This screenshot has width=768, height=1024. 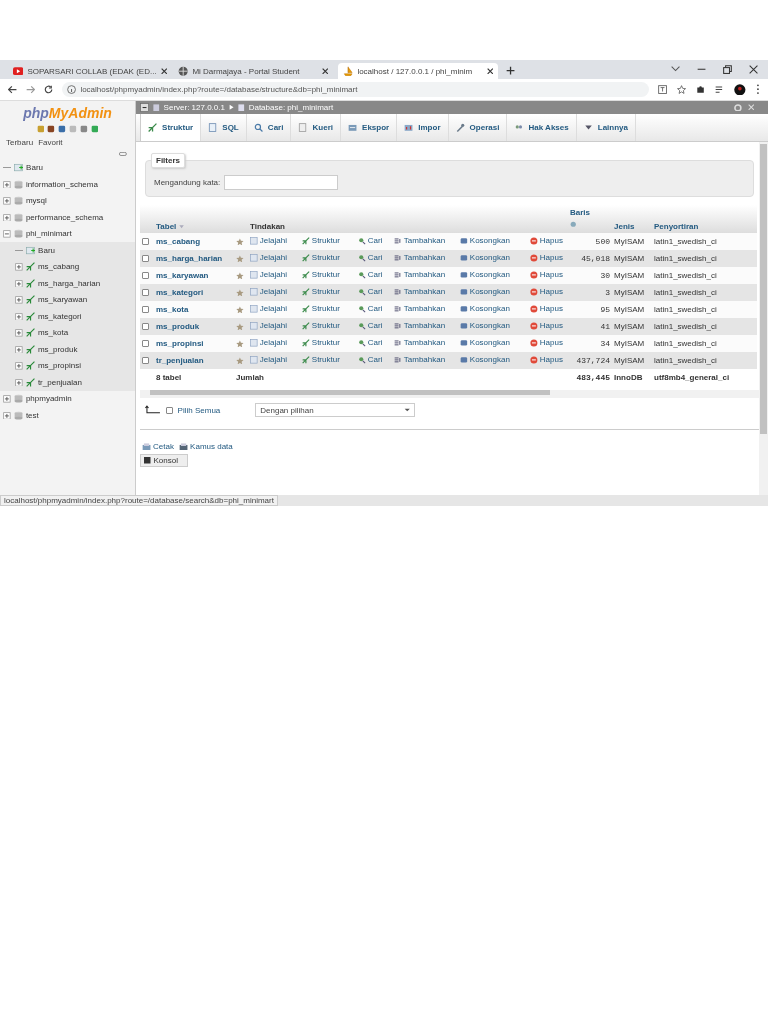 What do you see at coordinates (59, 382) in the screenshot?
I see `tree-item: tr_penjualan` at bounding box center [59, 382].